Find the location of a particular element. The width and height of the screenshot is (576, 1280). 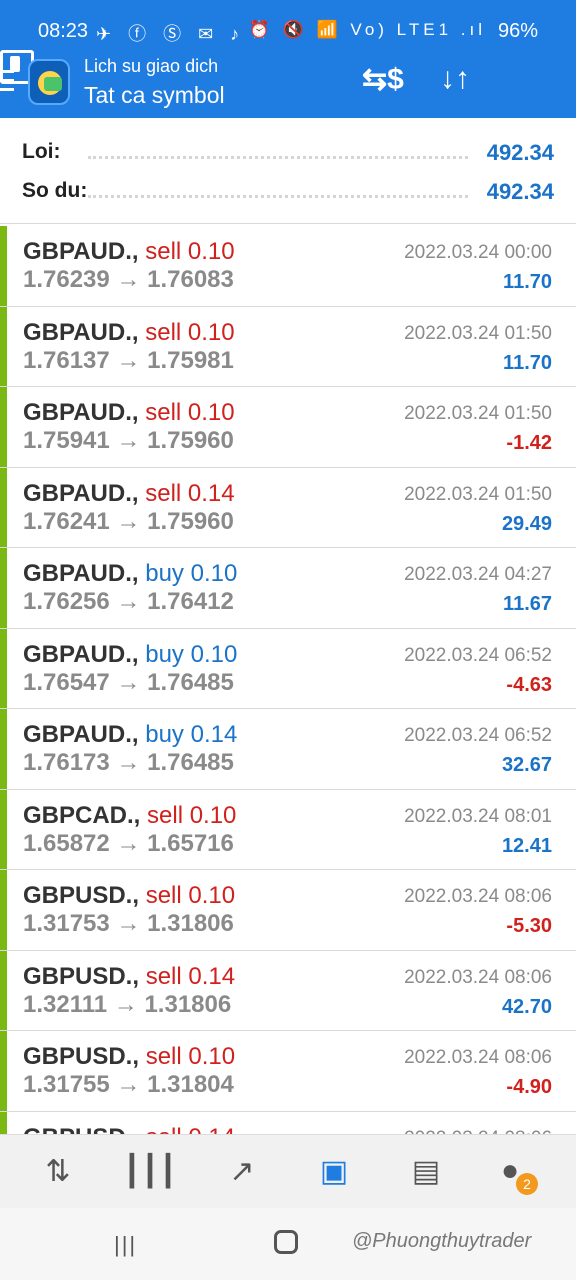

deal-prices: 1.76547 → 1.76485 is located at coordinates (128, 683).